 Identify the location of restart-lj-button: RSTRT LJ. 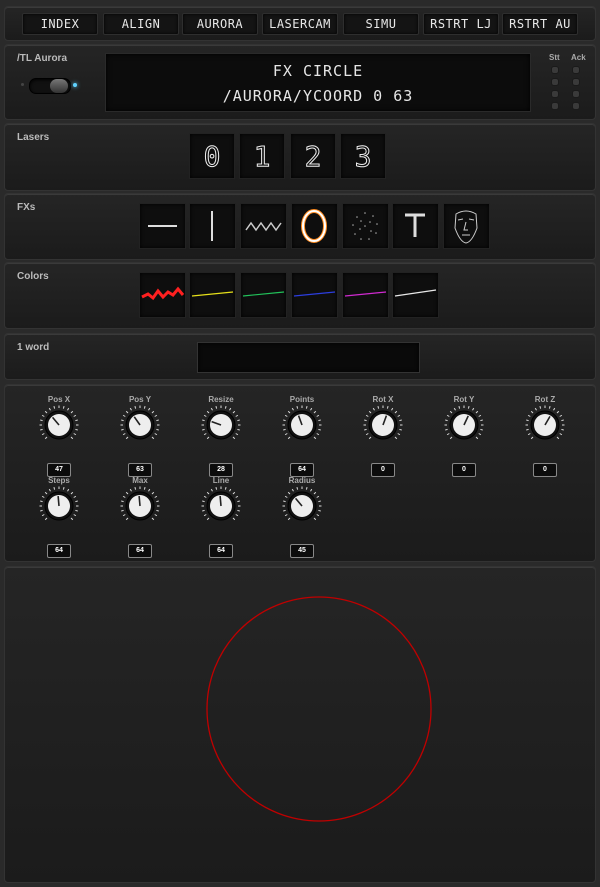
(461, 24).